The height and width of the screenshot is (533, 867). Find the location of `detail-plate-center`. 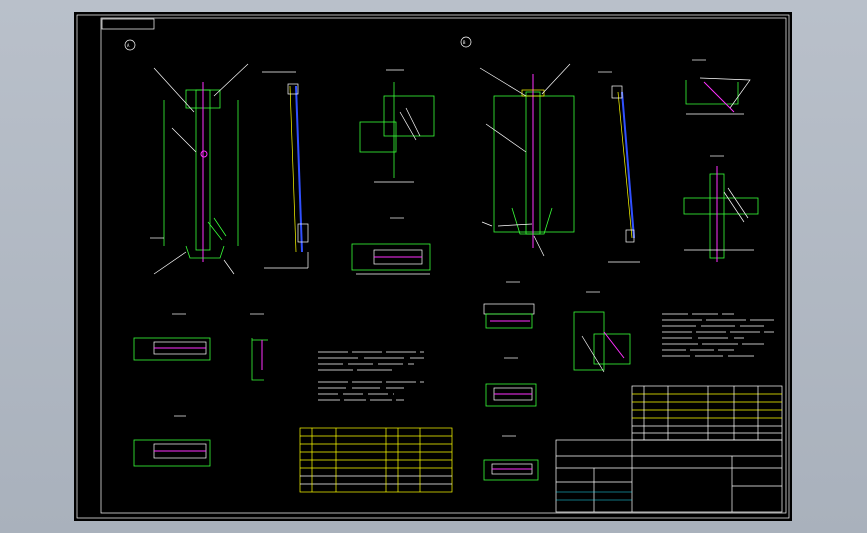

detail-plate-center is located at coordinates (391, 246).